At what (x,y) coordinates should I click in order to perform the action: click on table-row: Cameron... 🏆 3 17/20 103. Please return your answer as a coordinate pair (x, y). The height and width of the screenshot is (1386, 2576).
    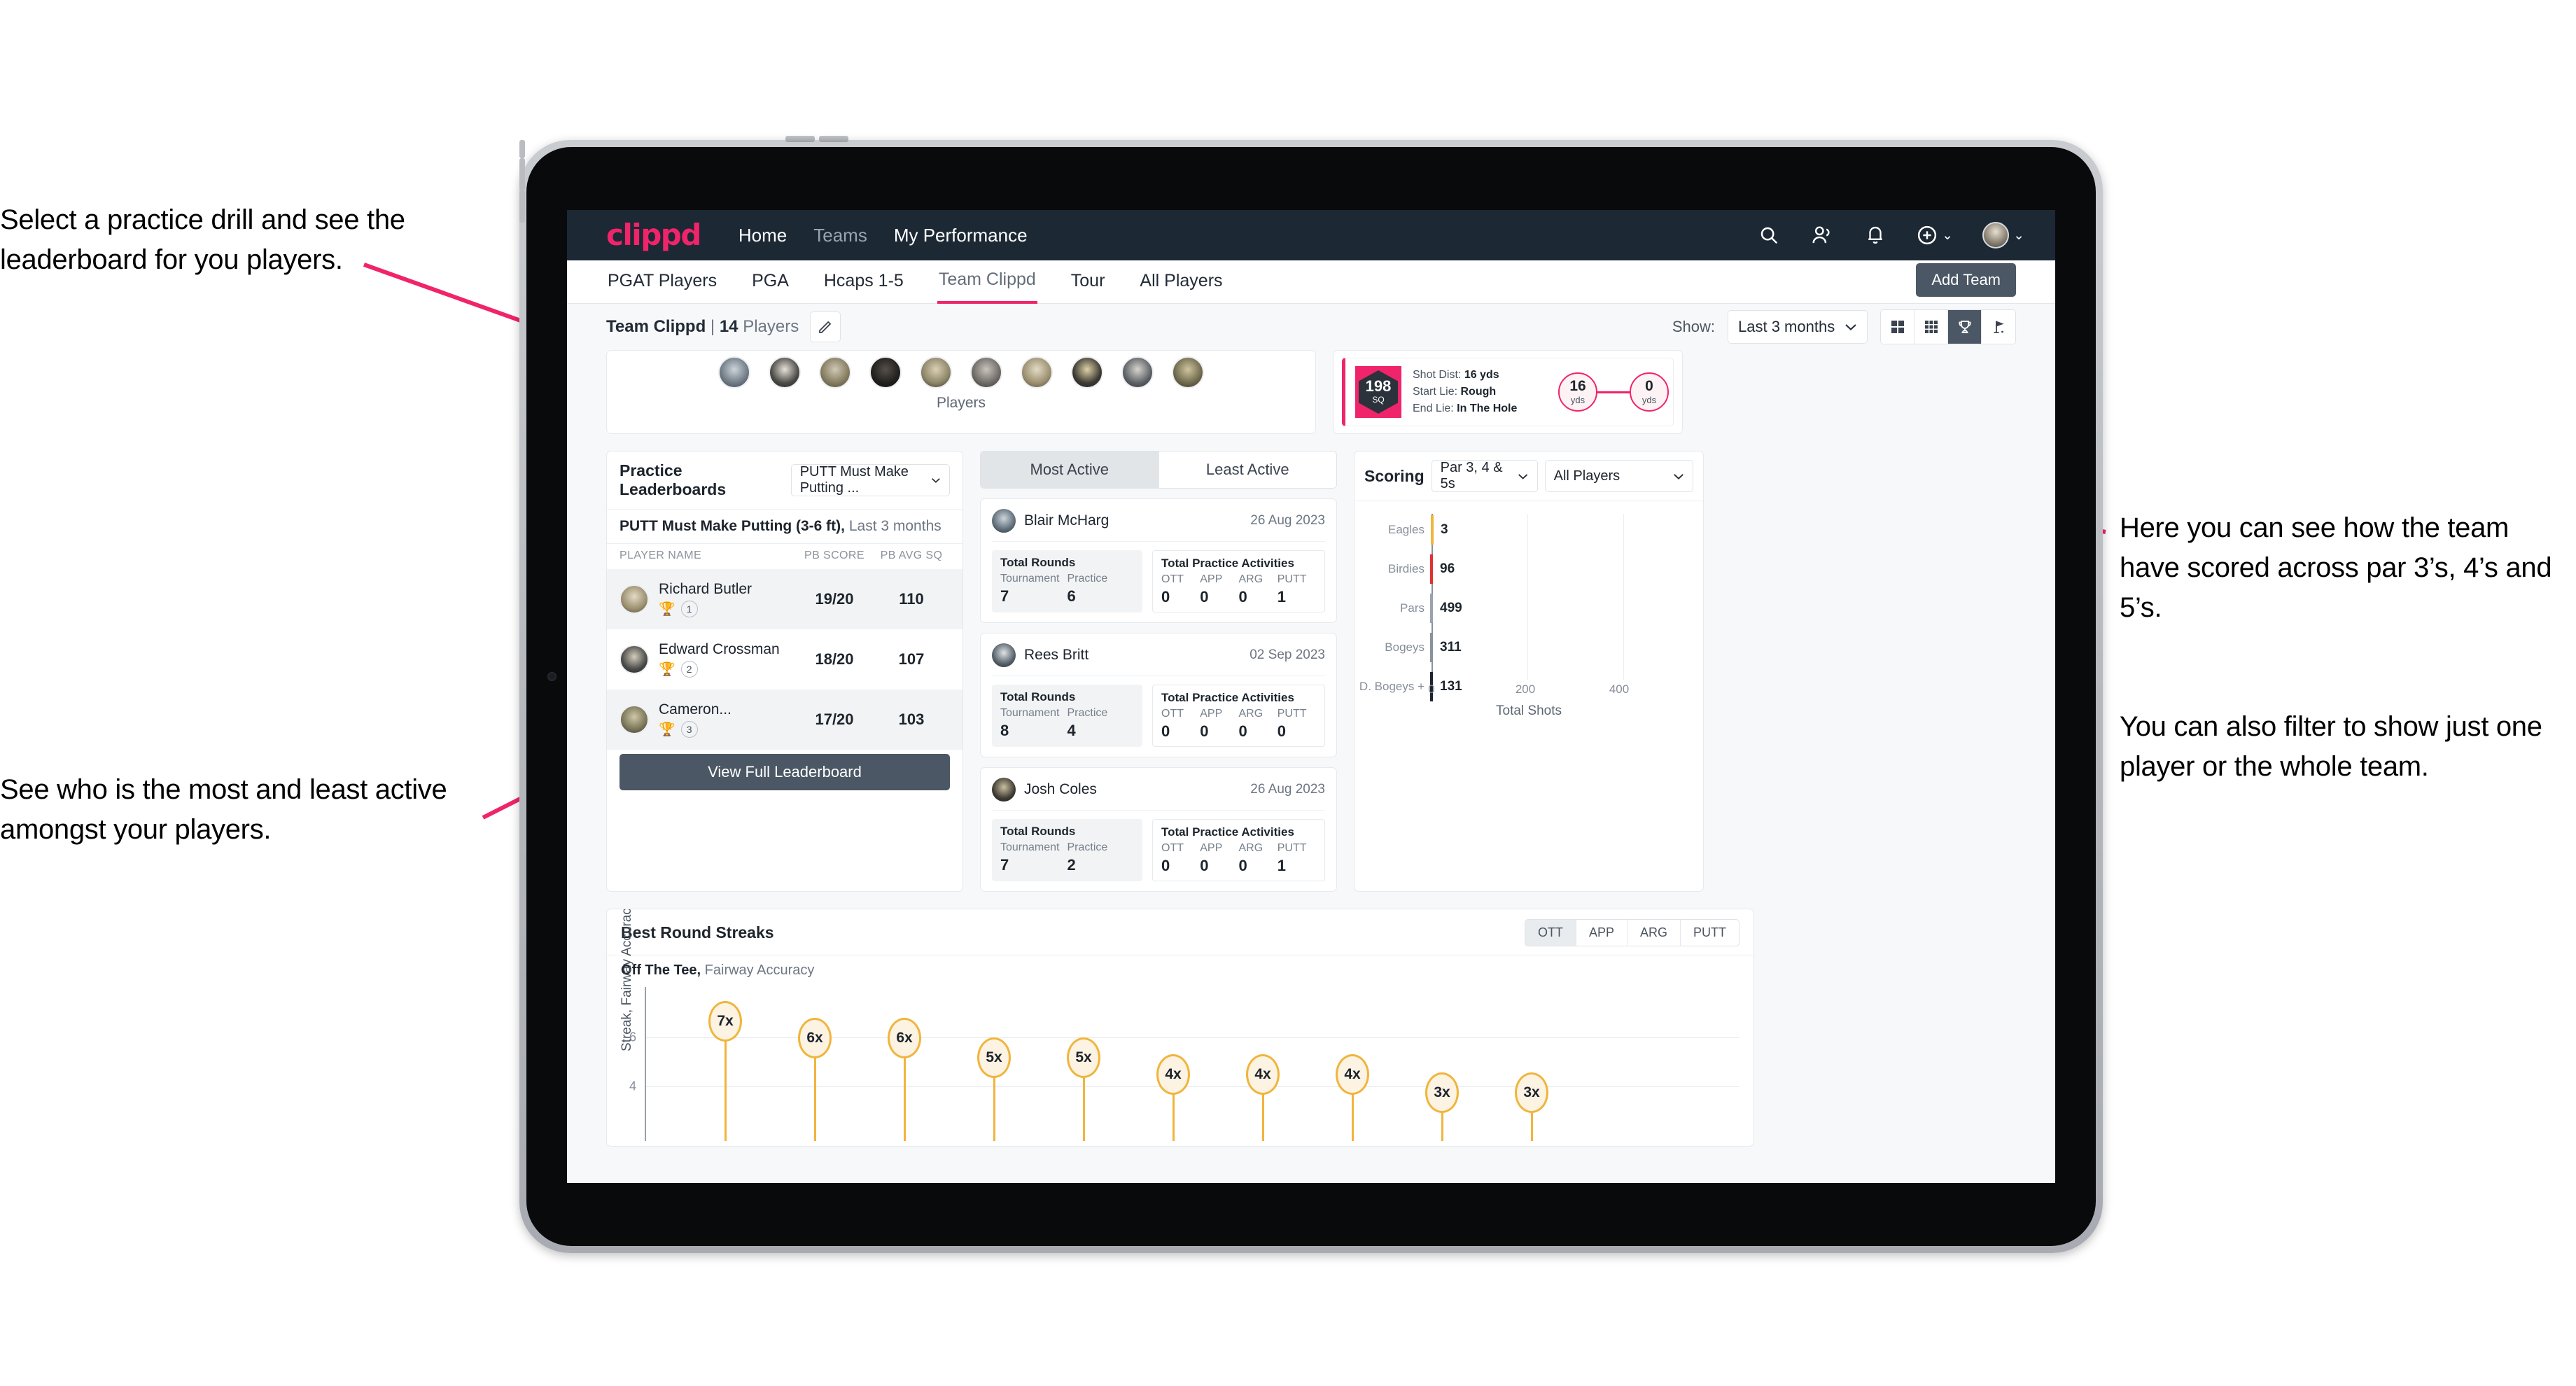
    Looking at the image, I should click on (784, 720).